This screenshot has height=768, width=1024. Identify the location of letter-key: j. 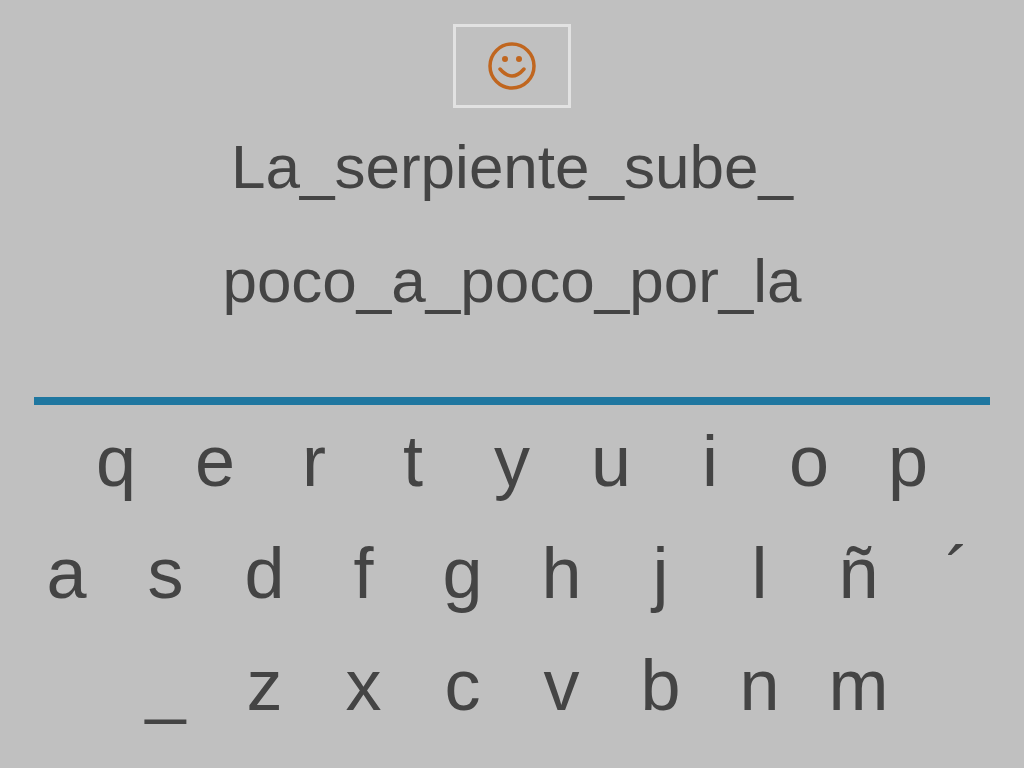
(660, 573).